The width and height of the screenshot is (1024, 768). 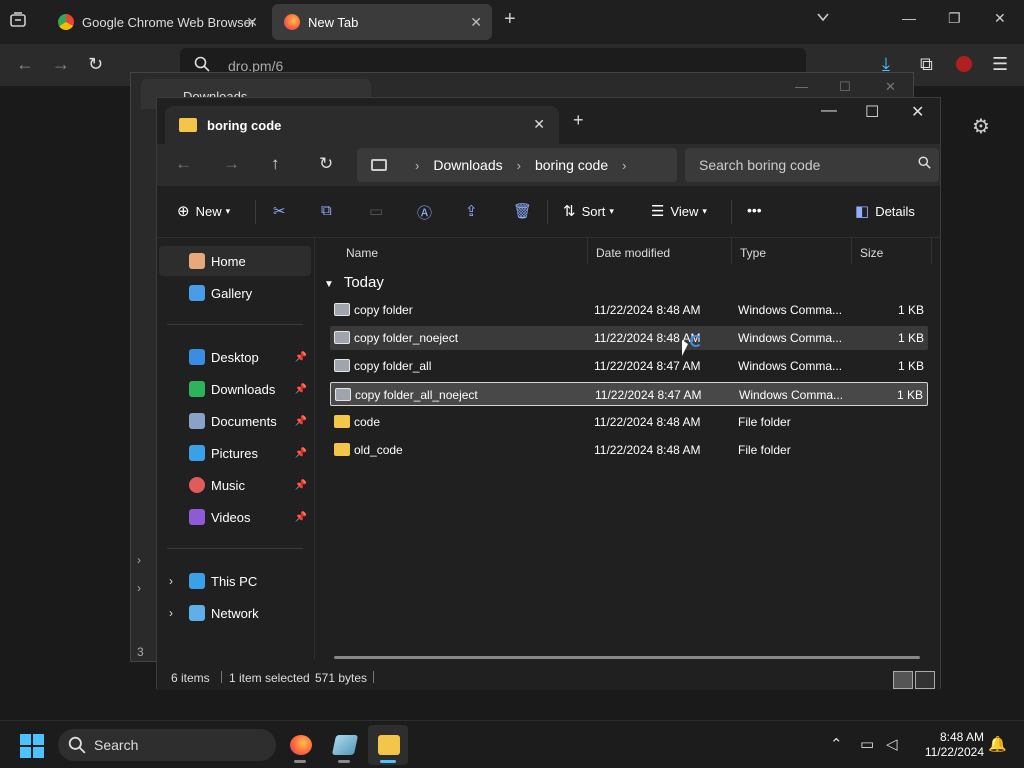 What do you see at coordinates (892, 744) in the screenshot?
I see `volume-muted-icon: ◁` at bounding box center [892, 744].